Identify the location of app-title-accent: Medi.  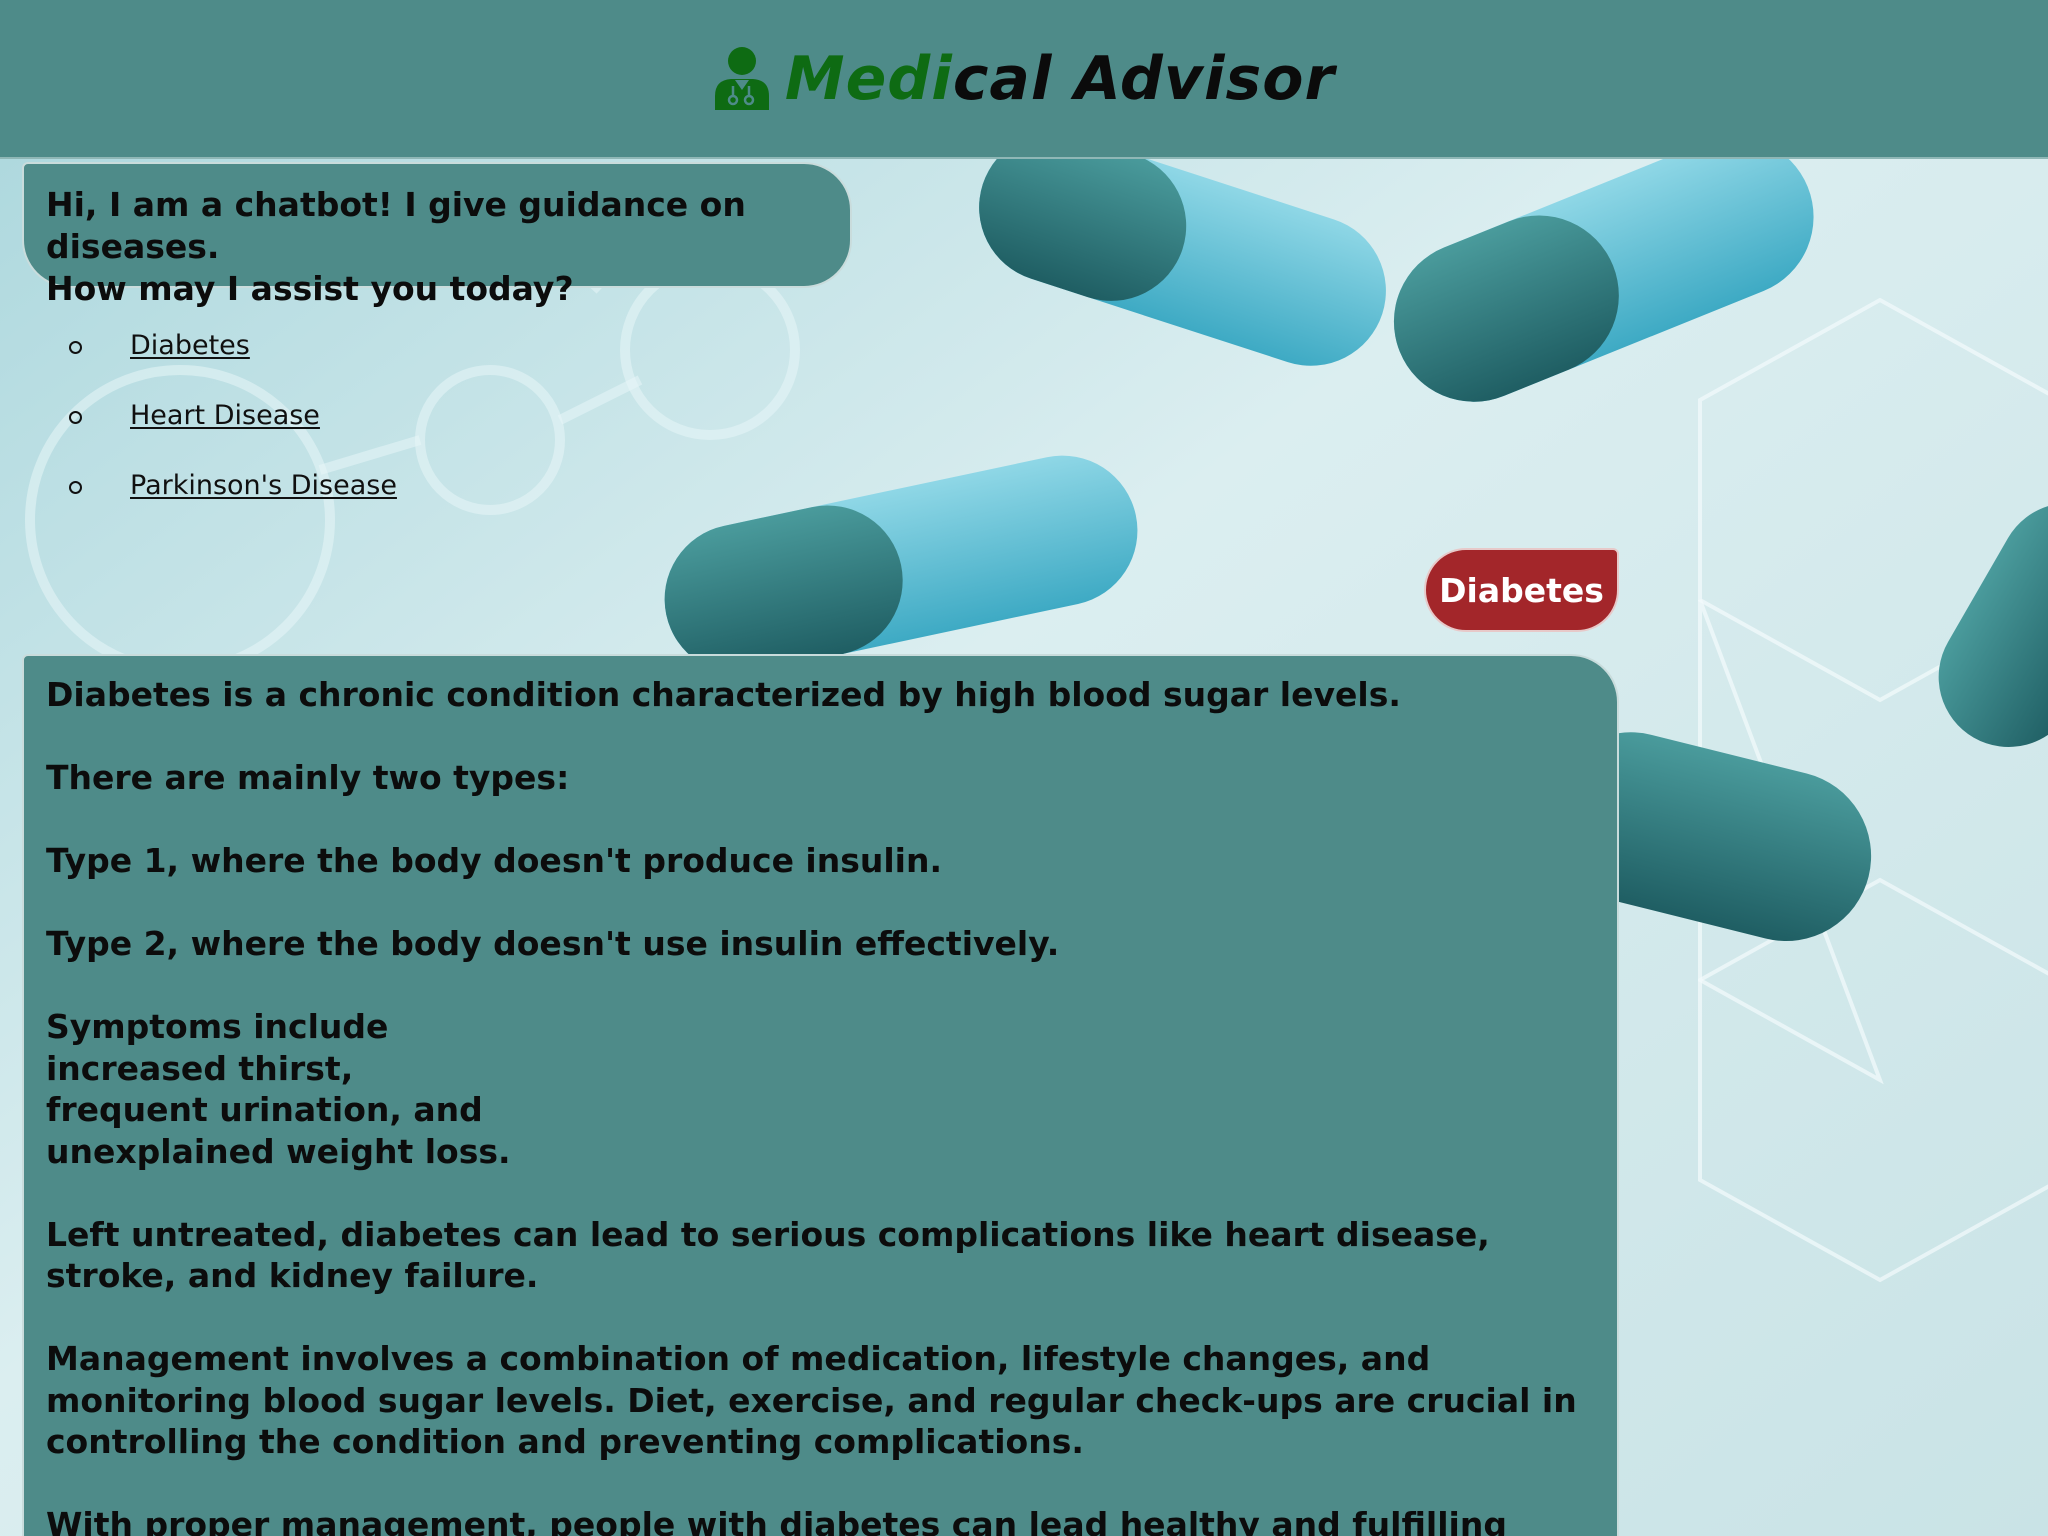
(868, 78).